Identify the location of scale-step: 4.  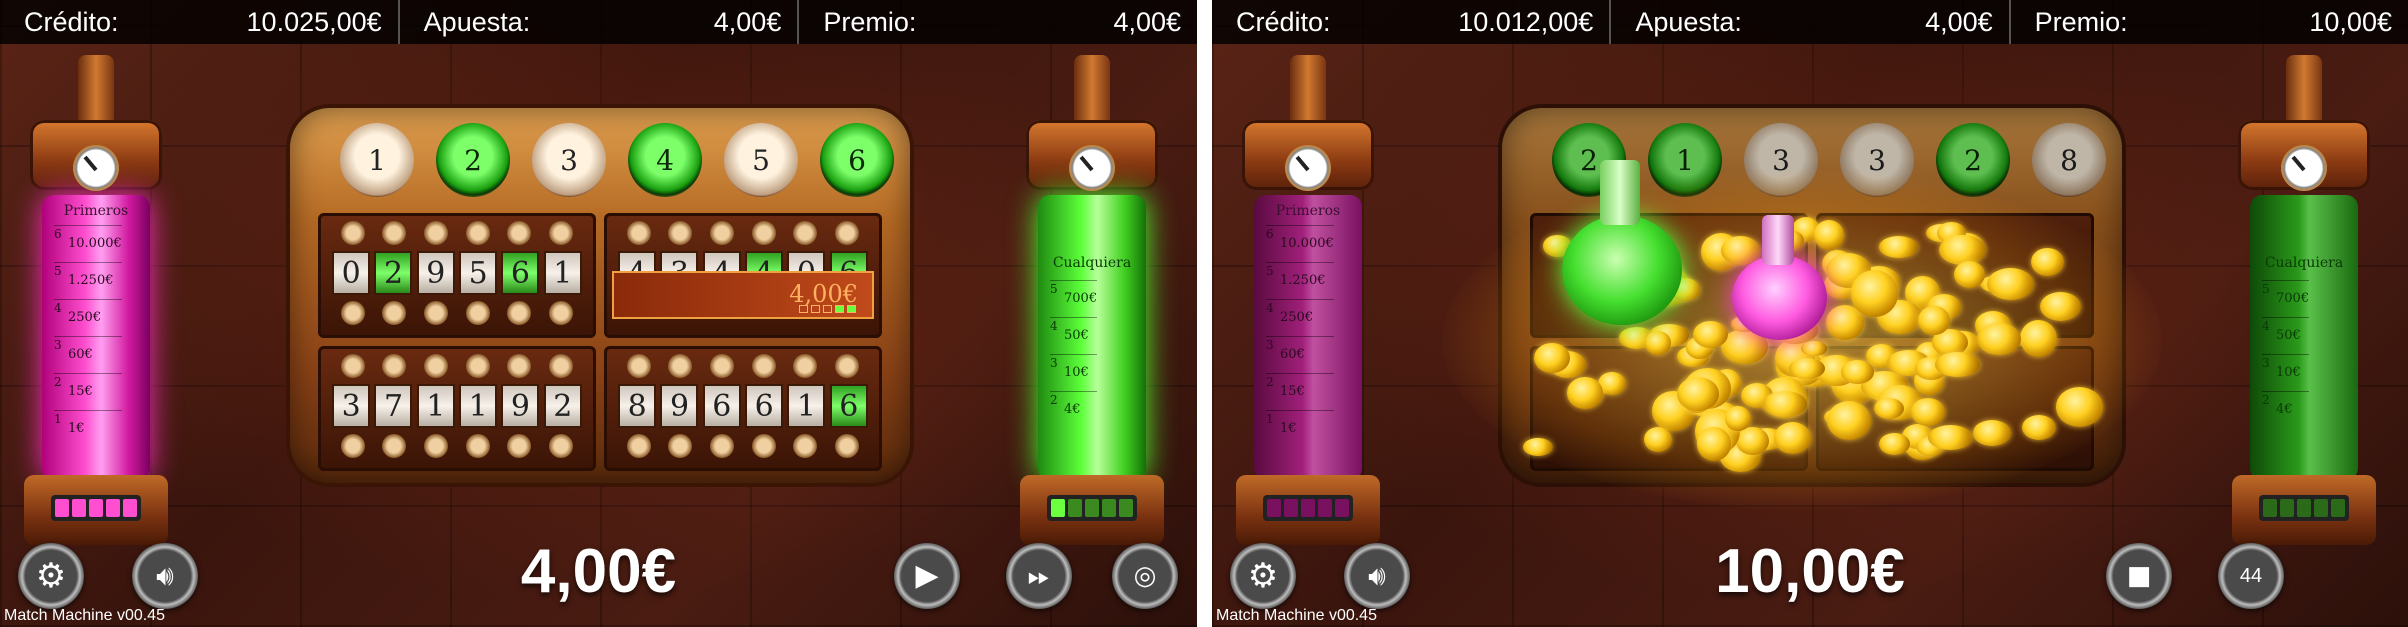
(1054, 326).